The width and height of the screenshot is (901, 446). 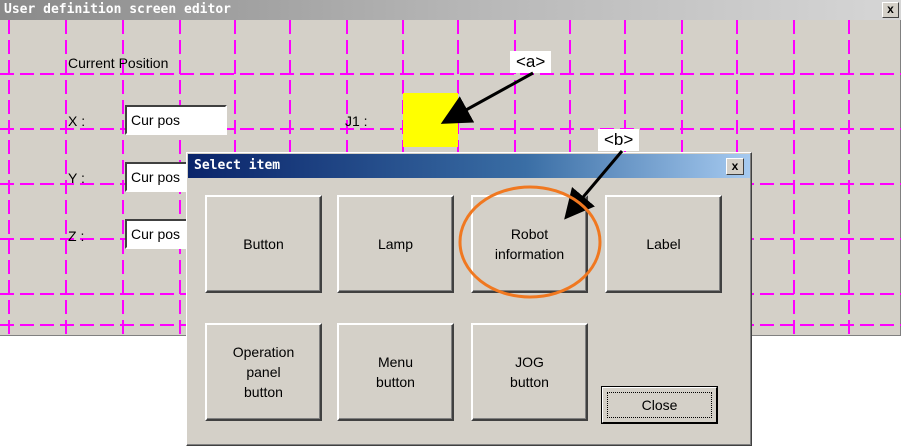 What do you see at coordinates (263, 244) in the screenshot?
I see `button-item-button: Button` at bounding box center [263, 244].